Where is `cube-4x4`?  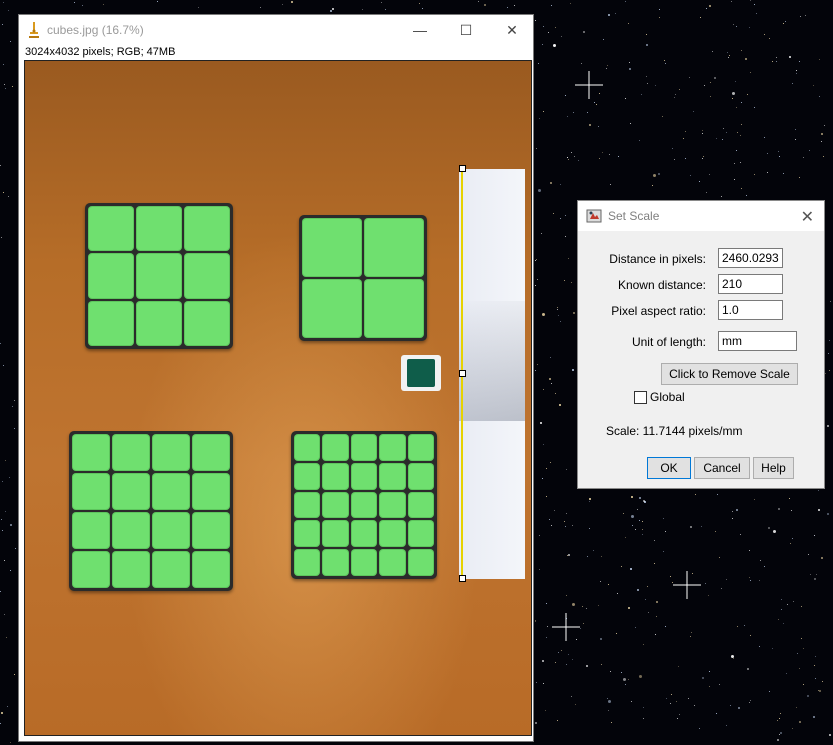 cube-4x4 is located at coordinates (151, 511).